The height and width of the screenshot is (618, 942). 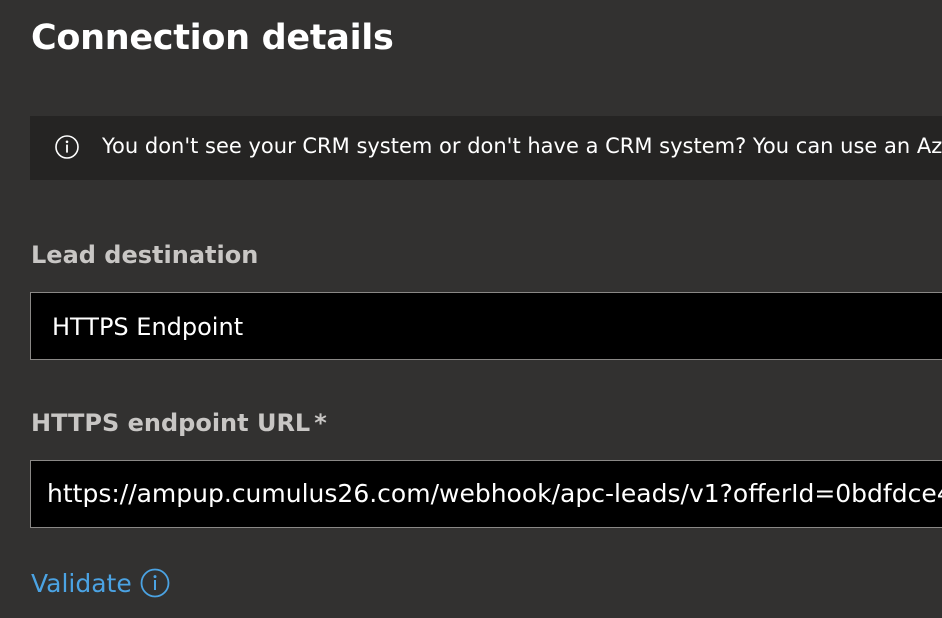 I want to click on https-endpoint-url-label: HTTPS endpoint URL *, so click(x=179, y=423).